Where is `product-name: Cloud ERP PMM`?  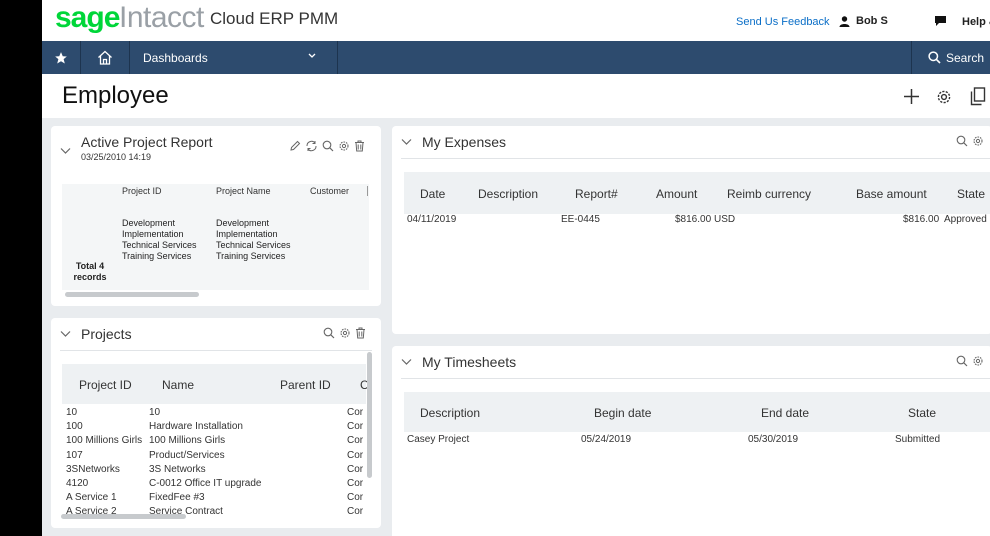 product-name: Cloud ERP PMM is located at coordinates (274, 18).